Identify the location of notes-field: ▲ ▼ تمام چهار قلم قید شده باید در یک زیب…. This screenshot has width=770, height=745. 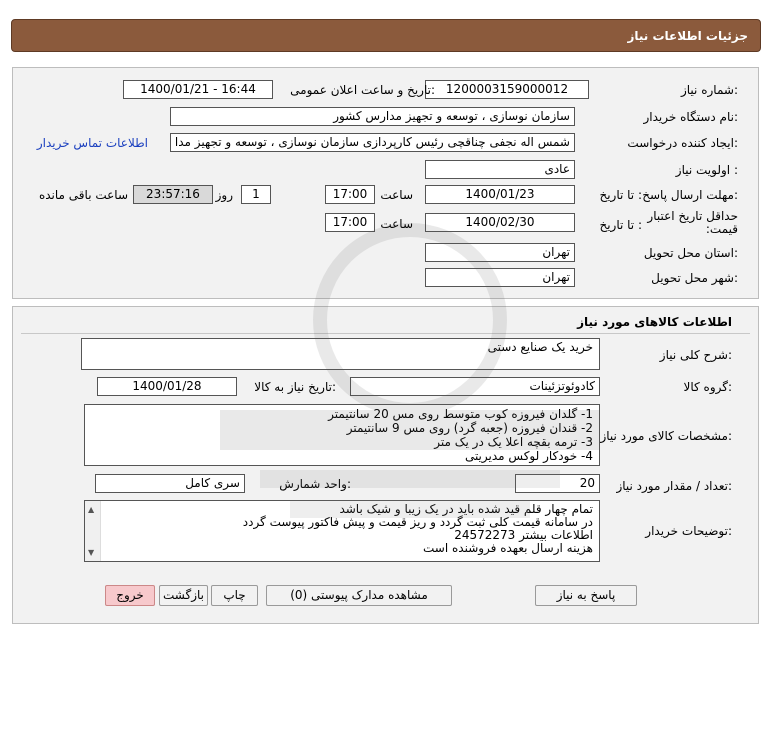
(342, 531).